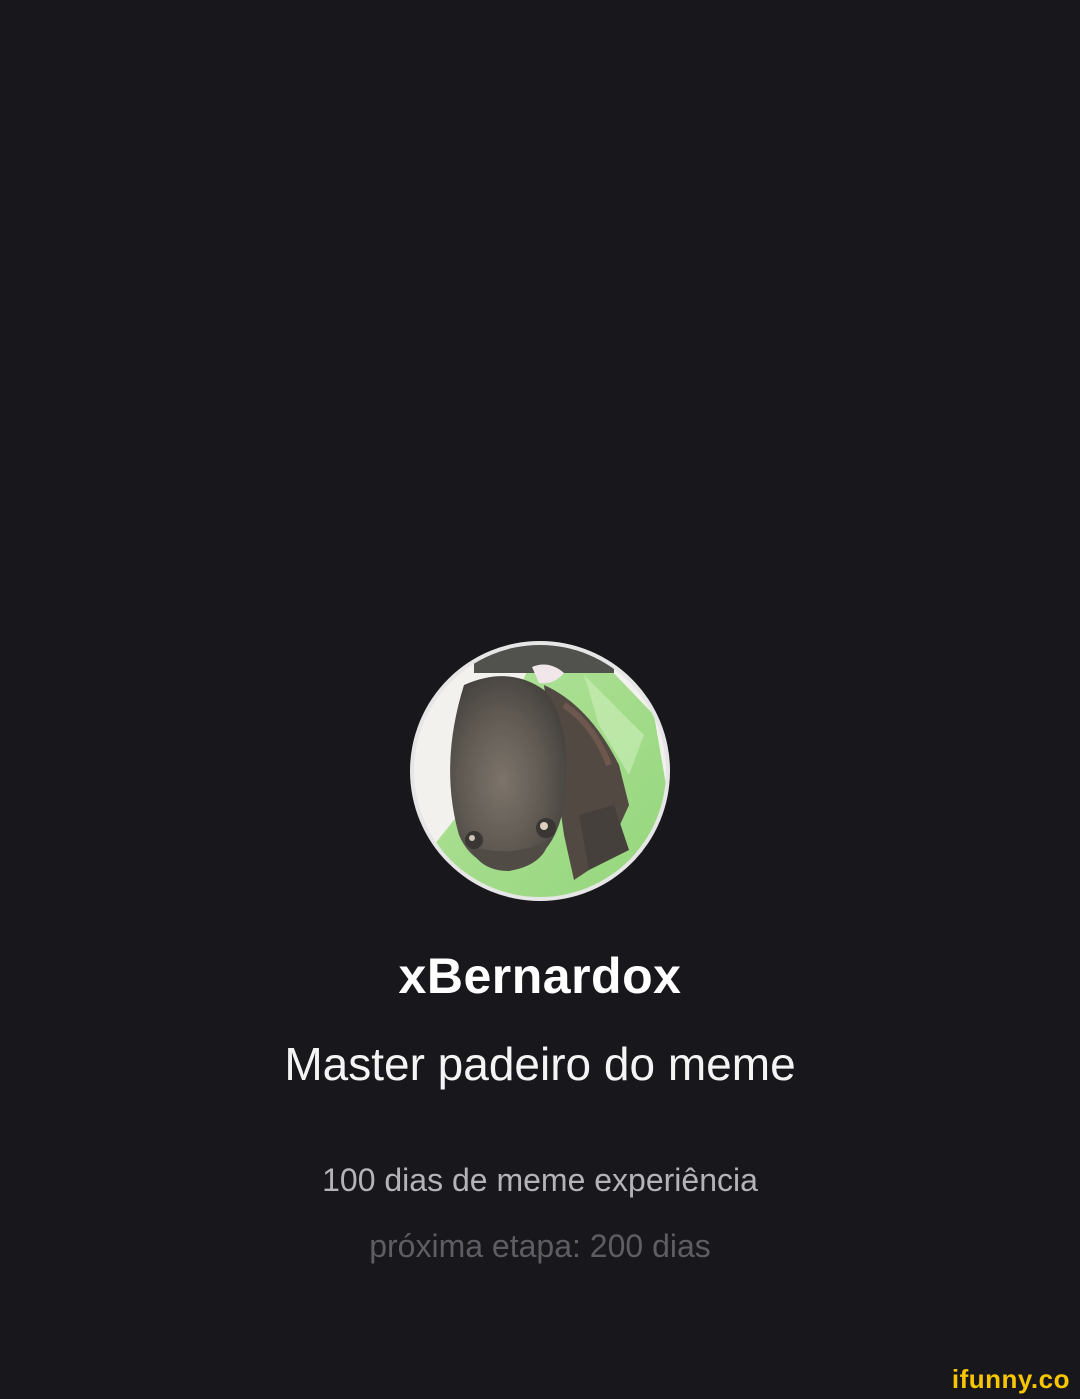 This screenshot has width=1080, height=1399. Describe the element at coordinates (540, 1246) in the screenshot. I see `next-stage-text: próxima etapa: 200 dias` at that location.